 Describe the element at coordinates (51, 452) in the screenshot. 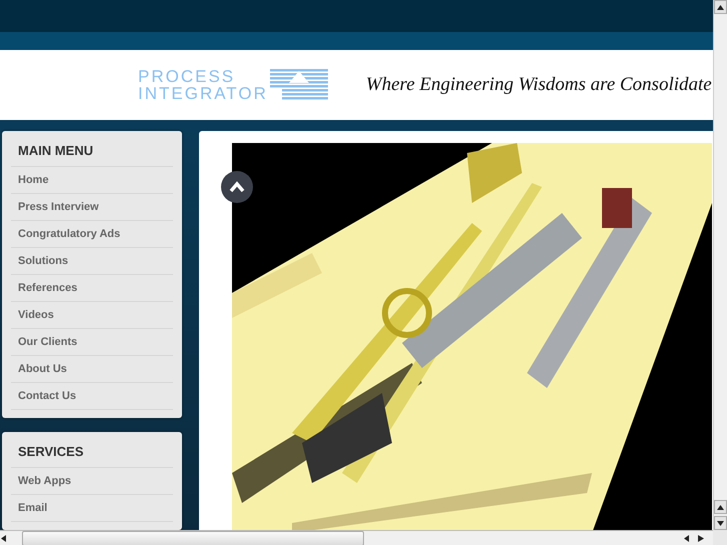

I see `services-title: SERVICES` at that location.